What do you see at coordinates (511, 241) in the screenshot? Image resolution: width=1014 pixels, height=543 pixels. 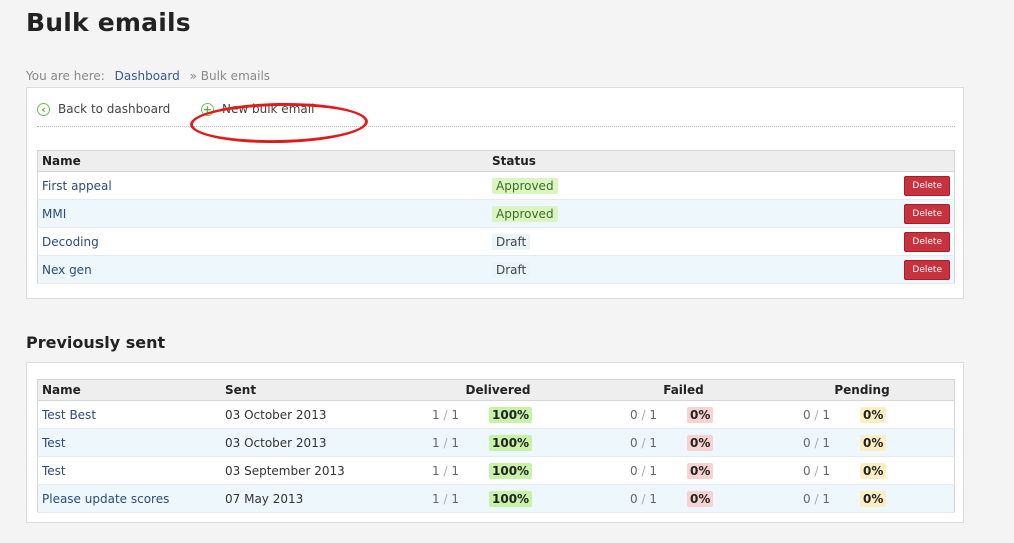 I see `status-badge: Draft` at bounding box center [511, 241].